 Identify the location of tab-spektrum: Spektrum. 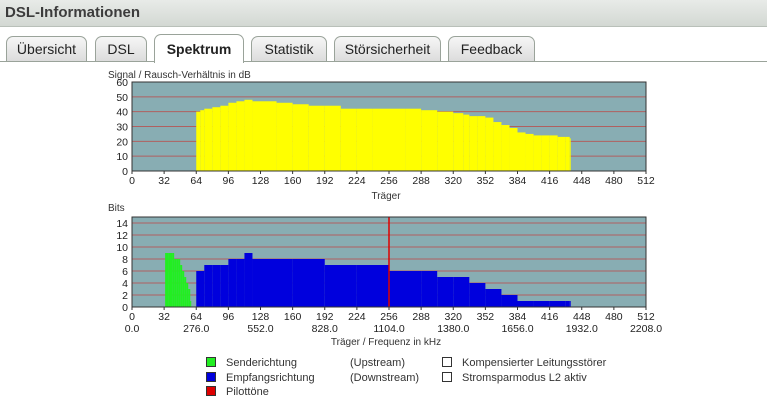
(199, 48).